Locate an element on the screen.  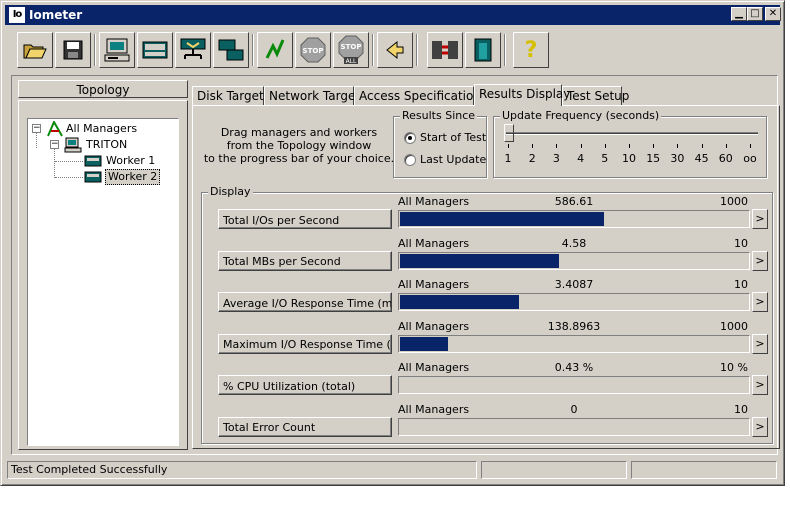
instructions-line-1: Drag managers and workers is located at coordinates (299, 132).